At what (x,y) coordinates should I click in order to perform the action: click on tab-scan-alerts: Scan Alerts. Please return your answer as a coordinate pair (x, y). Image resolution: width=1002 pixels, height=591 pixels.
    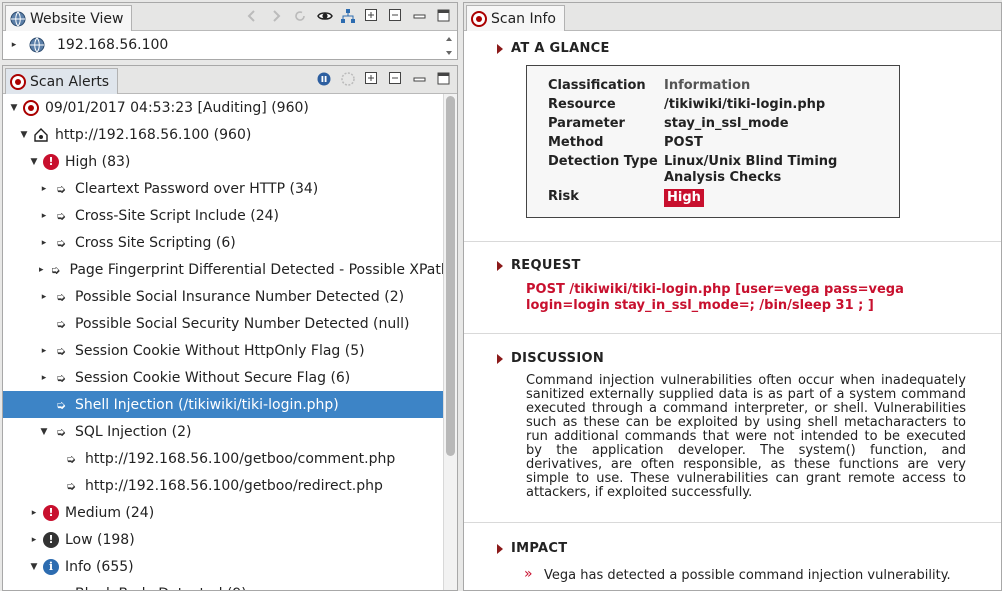
    Looking at the image, I should click on (62, 81).